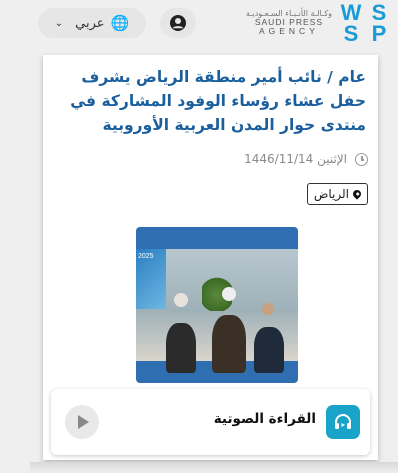 This screenshot has width=398, height=473. I want to click on play-button, so click(82, 422).